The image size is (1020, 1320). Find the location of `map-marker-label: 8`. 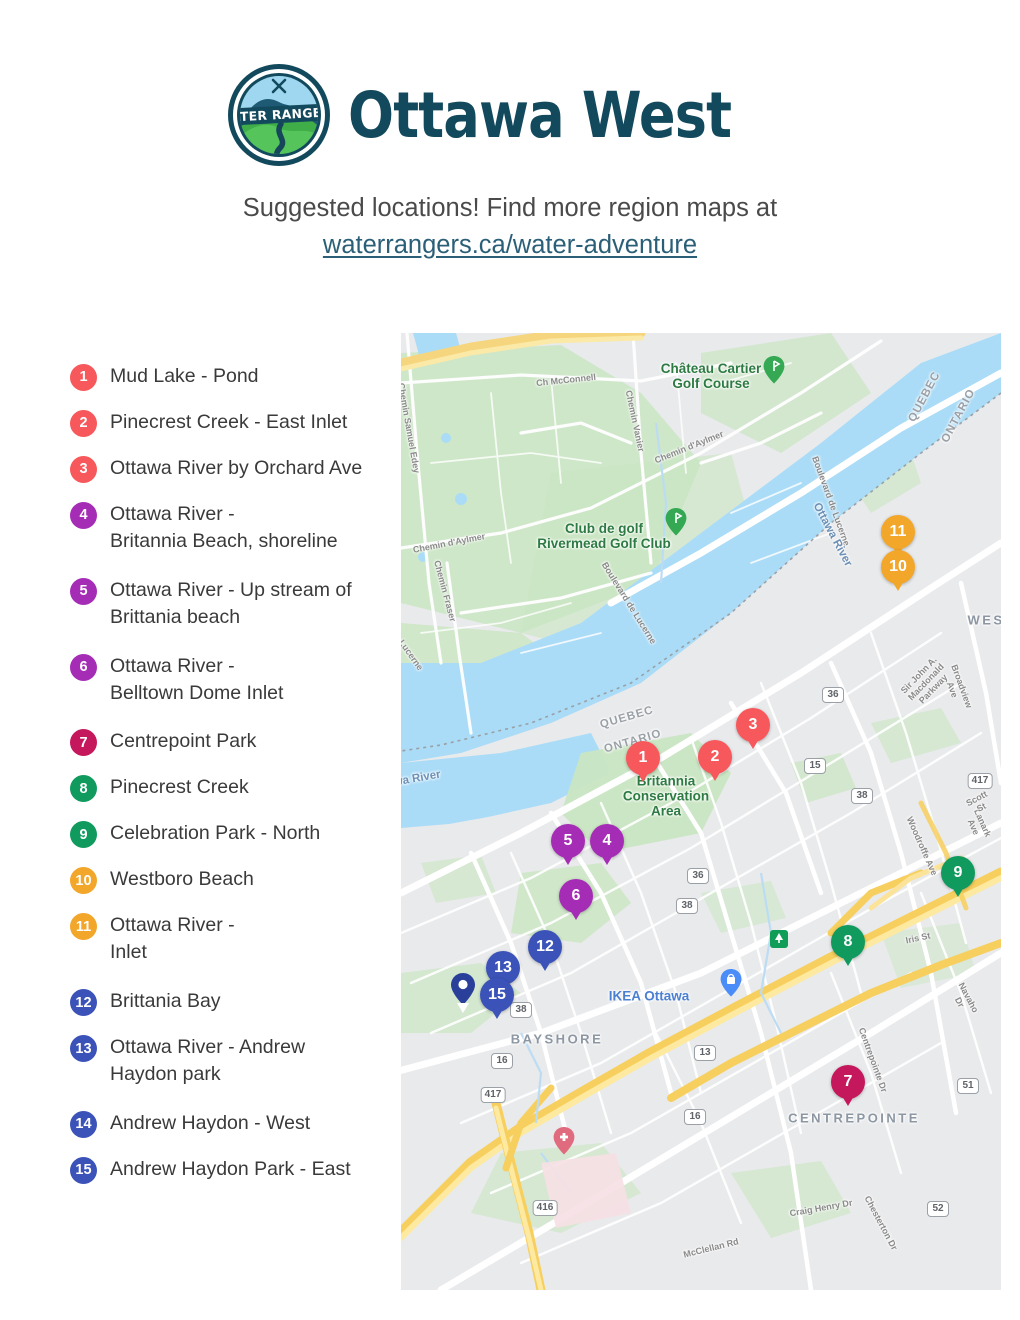

map-marker-label: 8 is located at coordinates (848, 941).